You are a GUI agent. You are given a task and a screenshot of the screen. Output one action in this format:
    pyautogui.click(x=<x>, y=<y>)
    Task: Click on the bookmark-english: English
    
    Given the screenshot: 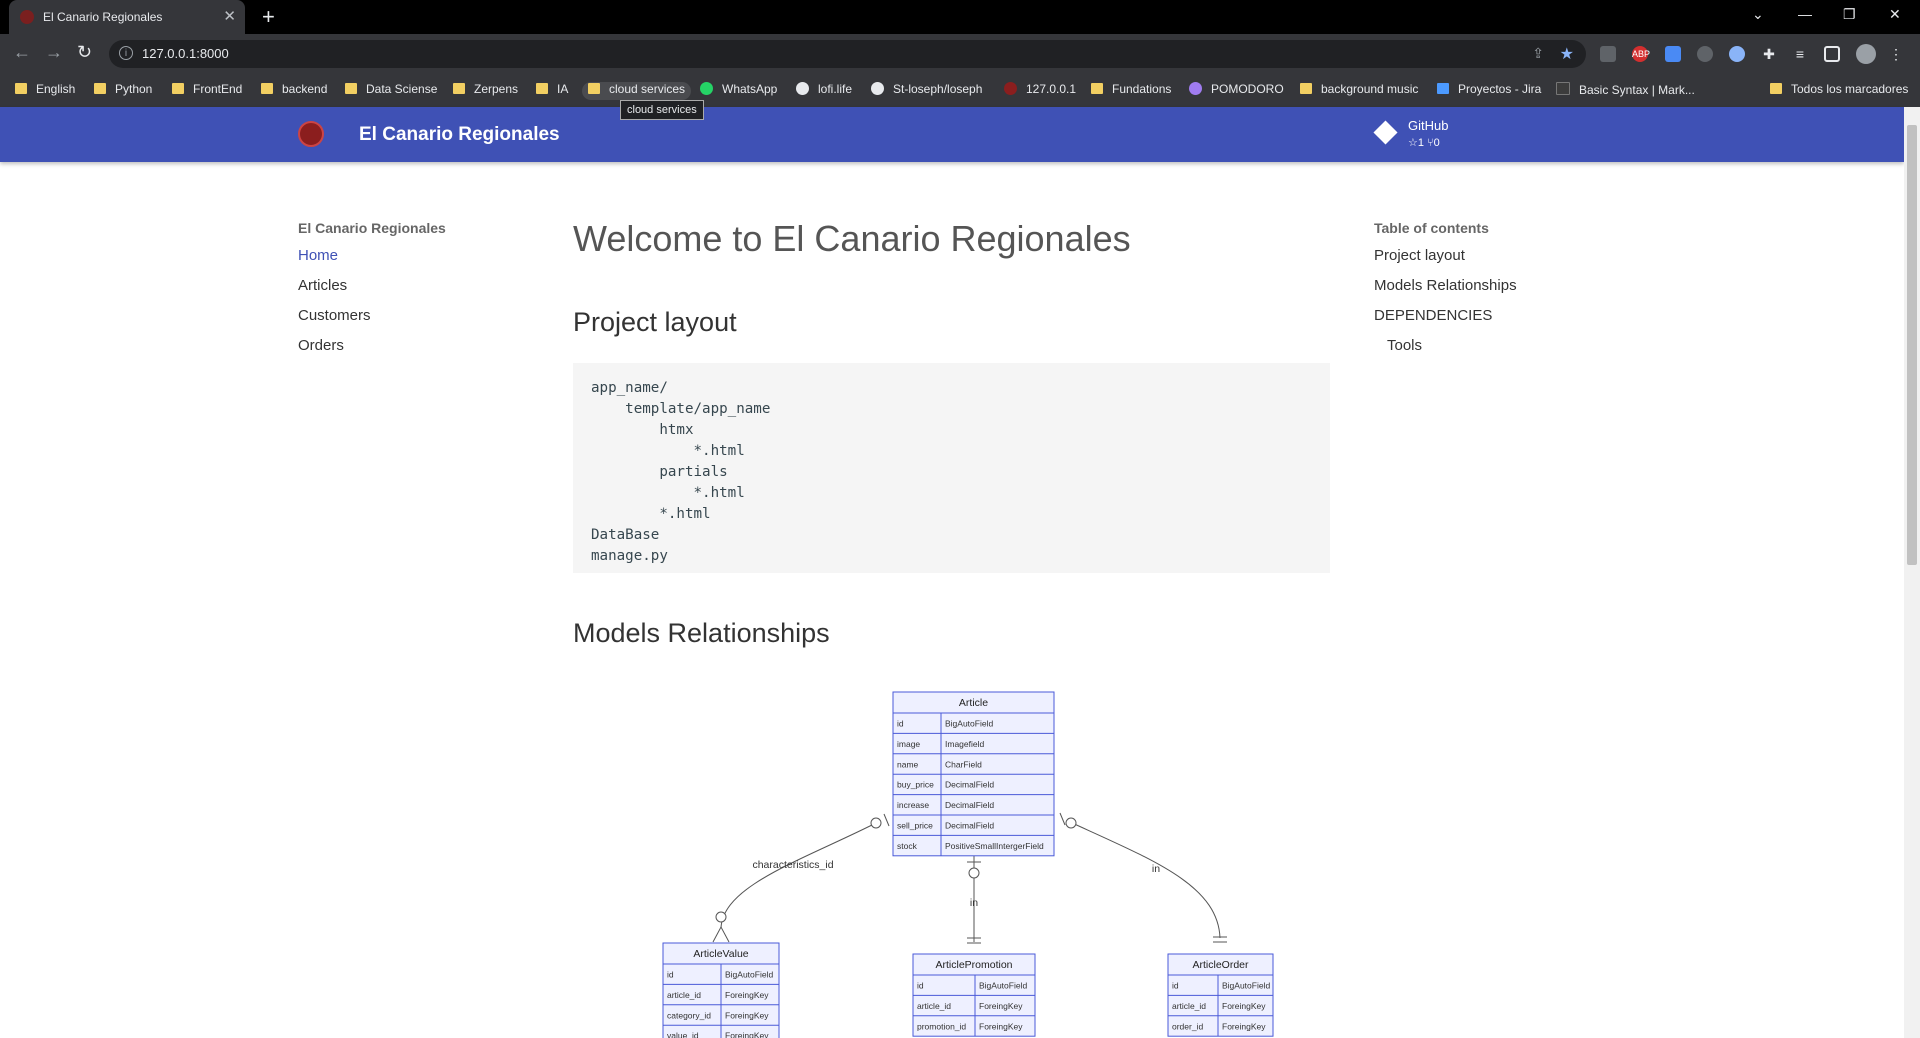 What is the action you would take?
    pyautogui.click(x=45, y=91)
    